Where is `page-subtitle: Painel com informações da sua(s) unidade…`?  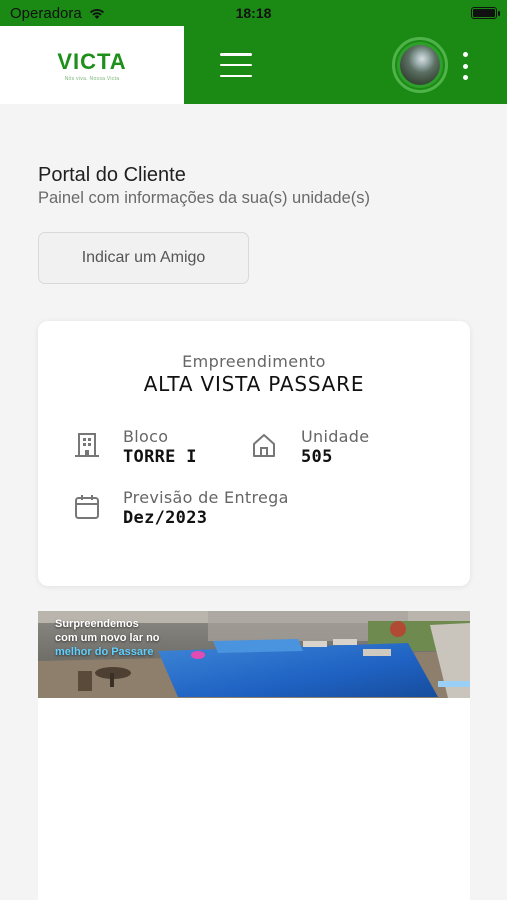
page-subtitle: Painel com informações da sua(s) unidade… is located at coordinates (204, 198).